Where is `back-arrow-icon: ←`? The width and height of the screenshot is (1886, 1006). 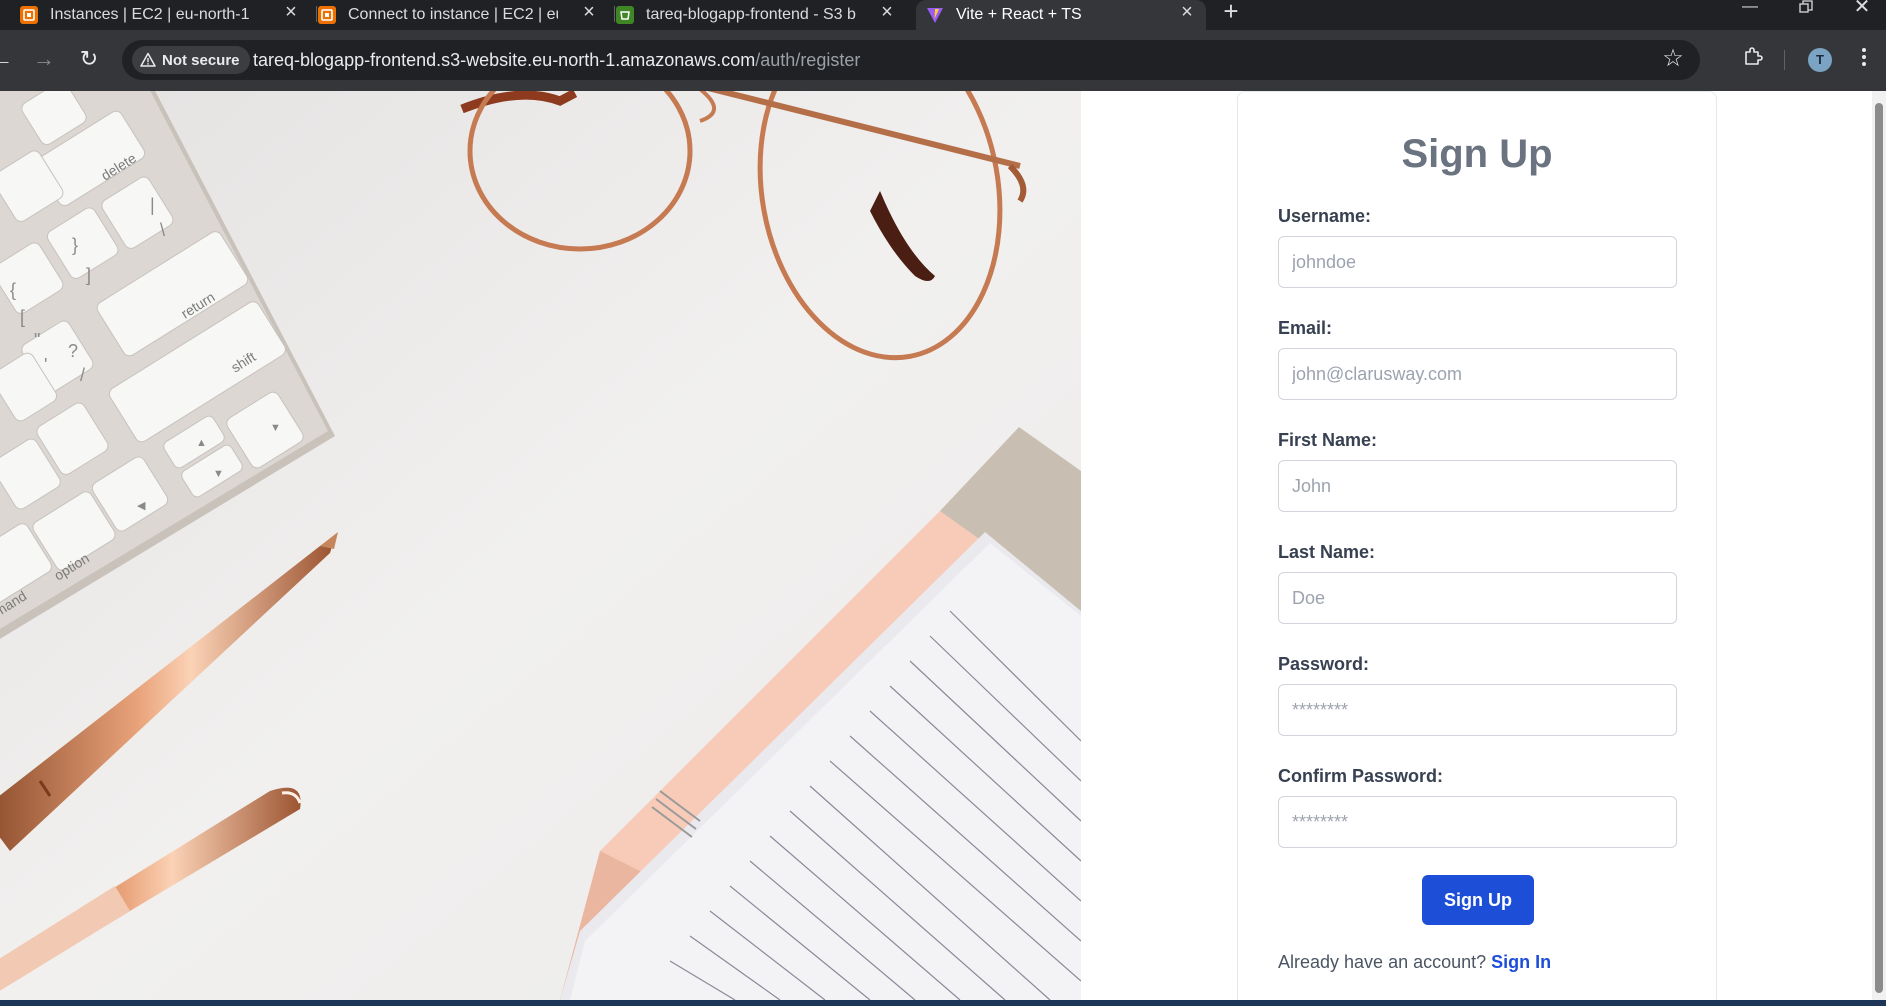
back-arrow-icon: ← is located at coordinates (9, 60).